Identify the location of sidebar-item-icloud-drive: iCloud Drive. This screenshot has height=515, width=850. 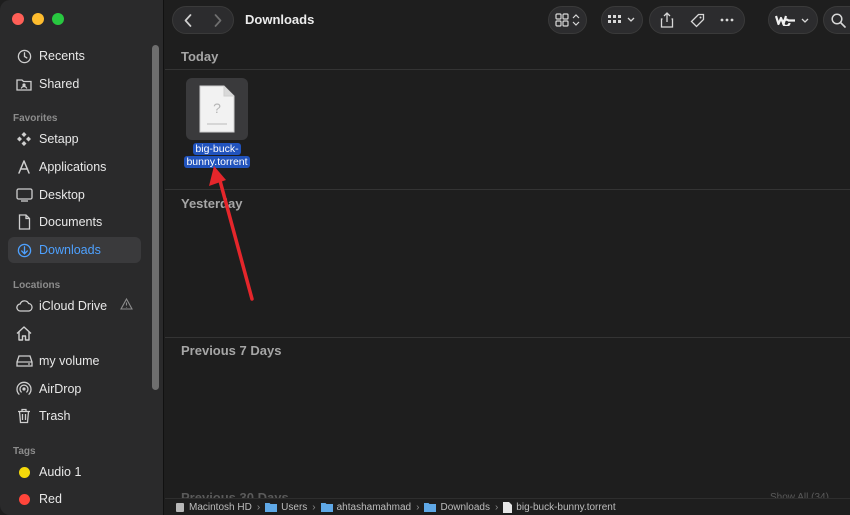
(74, 306).